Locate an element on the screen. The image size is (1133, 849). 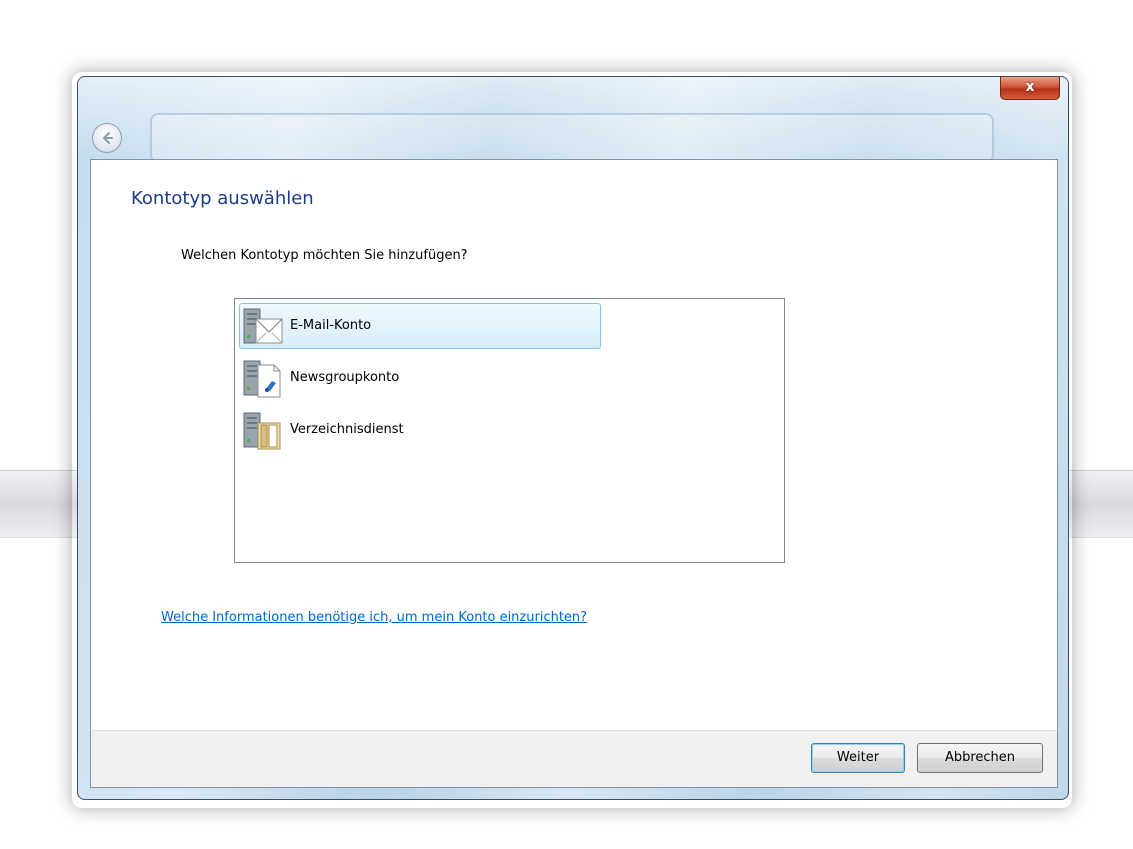
email-server-icon is located at coordinates (263, 326).